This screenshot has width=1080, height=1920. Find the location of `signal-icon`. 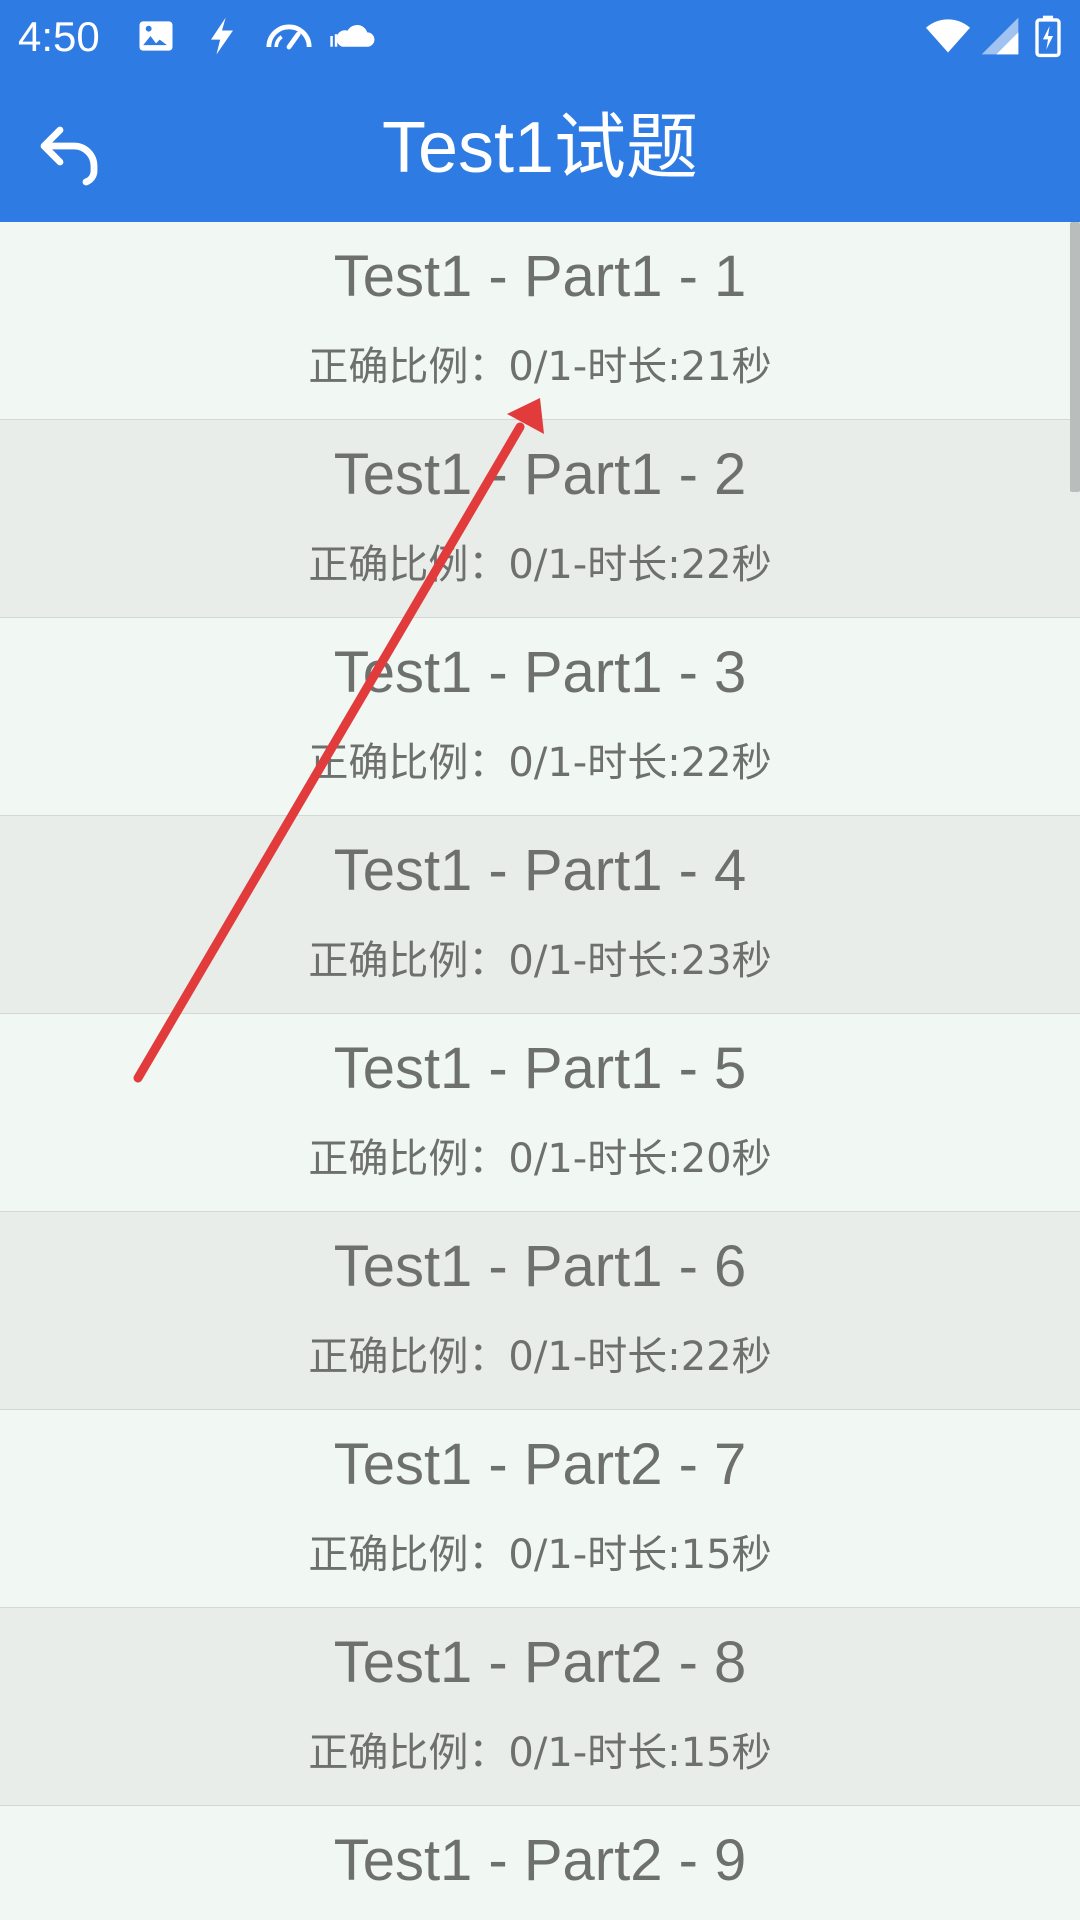

signal-icon is located at coordinates (1000, 36).